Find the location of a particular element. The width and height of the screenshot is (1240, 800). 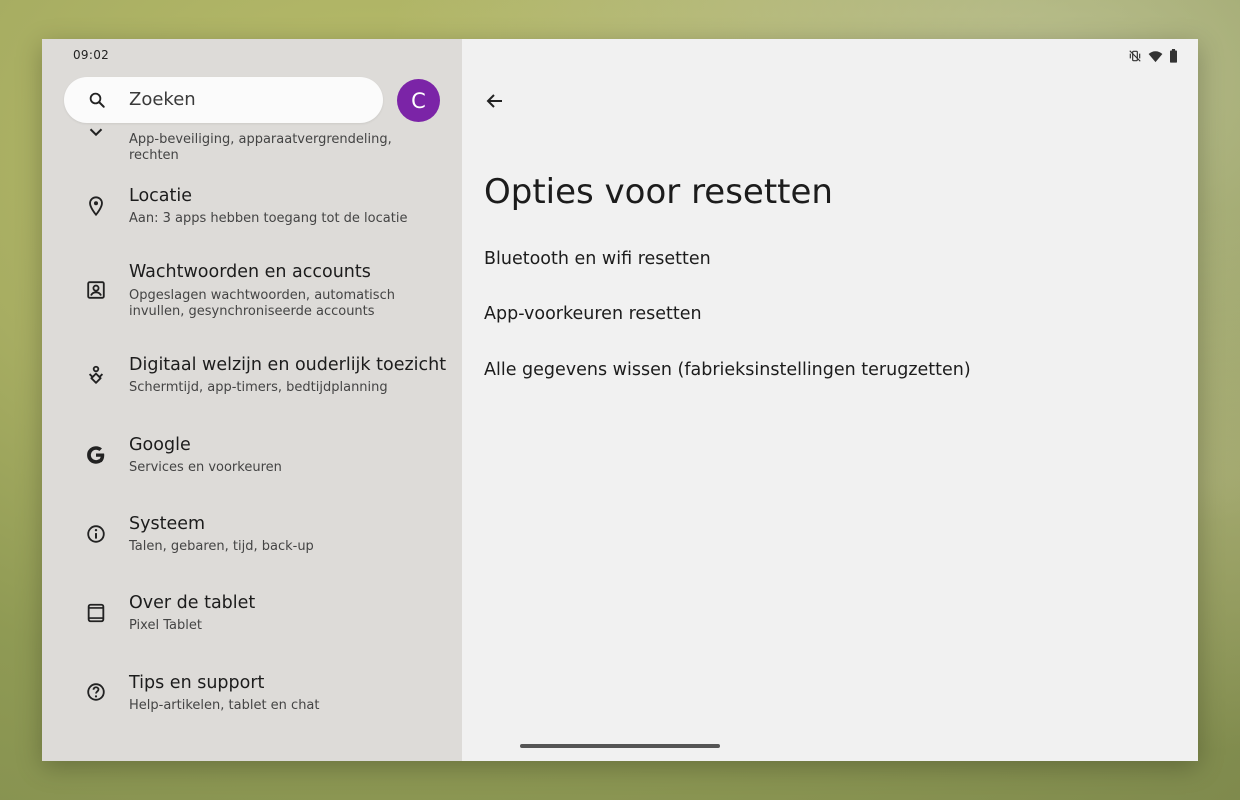

sidebar-item-about-tablet: Over de tablet Pixel Tablet is located at coordinates (252, 617).